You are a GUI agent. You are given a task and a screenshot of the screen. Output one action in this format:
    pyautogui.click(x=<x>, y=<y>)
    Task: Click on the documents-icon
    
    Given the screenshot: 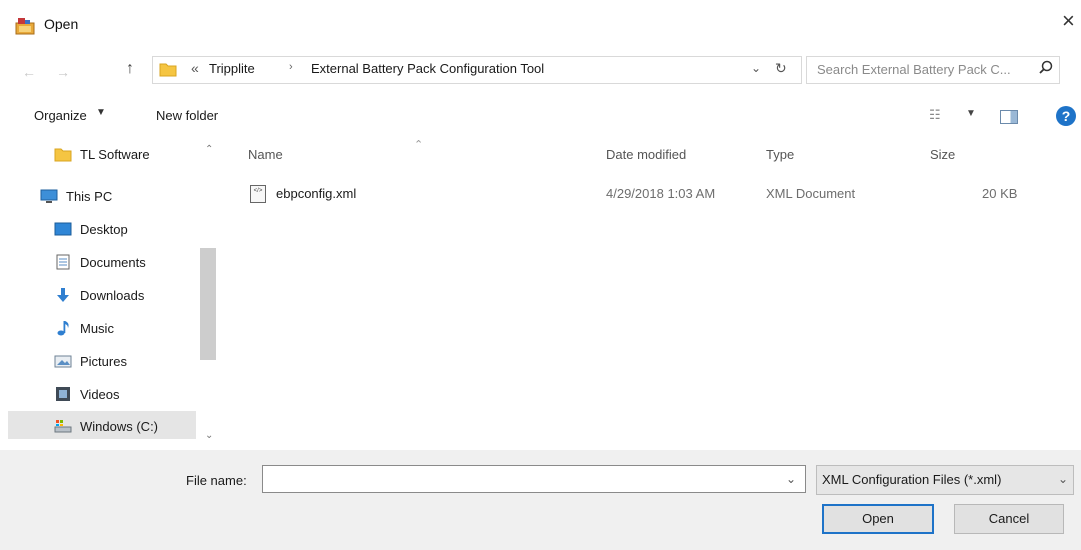 What is the action you would take?
    pyautogui.click(x=63, y=262)
    